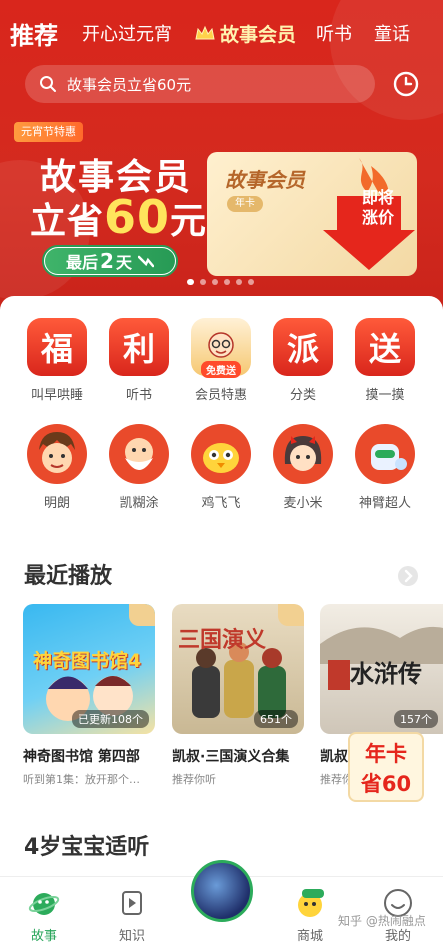 This screenshot has height=942, width=443. I want to click on subheadline-suffix: 元, so click(189, 221).